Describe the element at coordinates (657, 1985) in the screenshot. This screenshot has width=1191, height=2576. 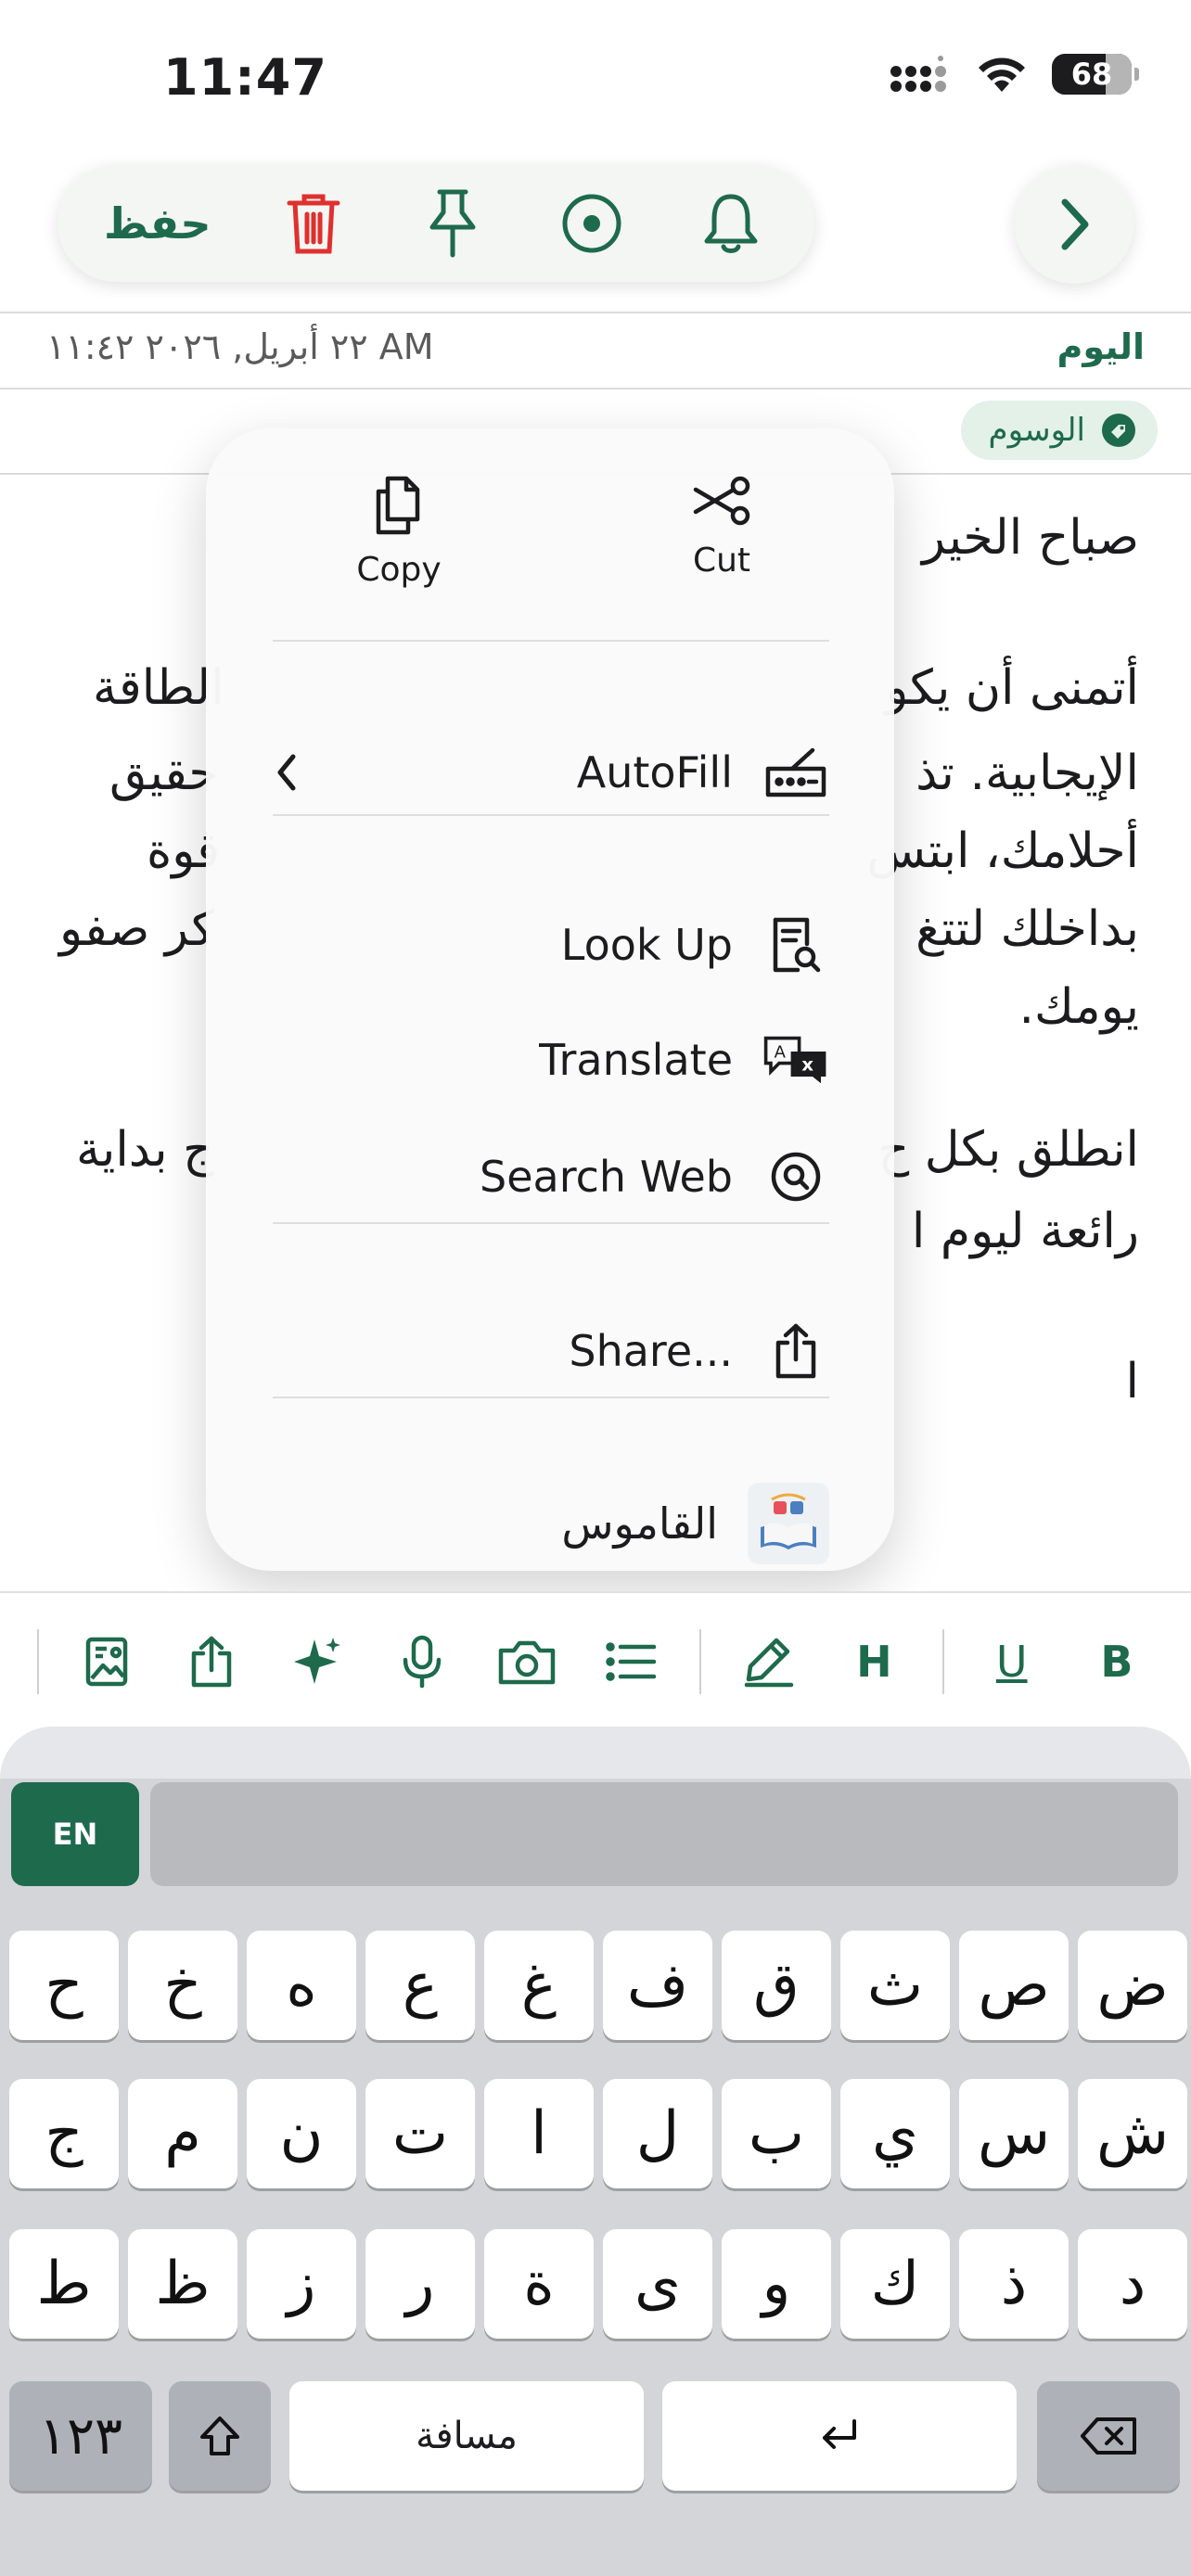
I see `keyboard-key: ف` at that location.